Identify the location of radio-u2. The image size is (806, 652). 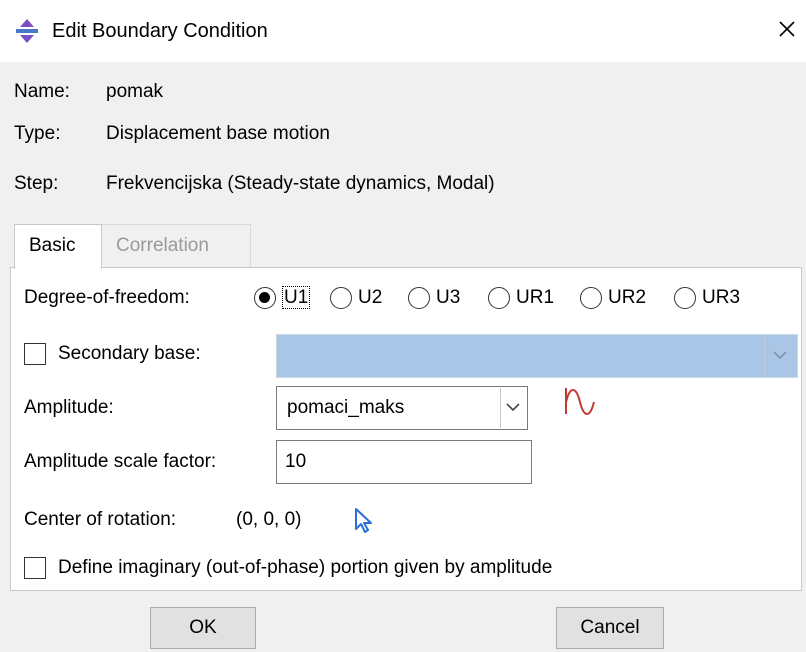
(341, 298).